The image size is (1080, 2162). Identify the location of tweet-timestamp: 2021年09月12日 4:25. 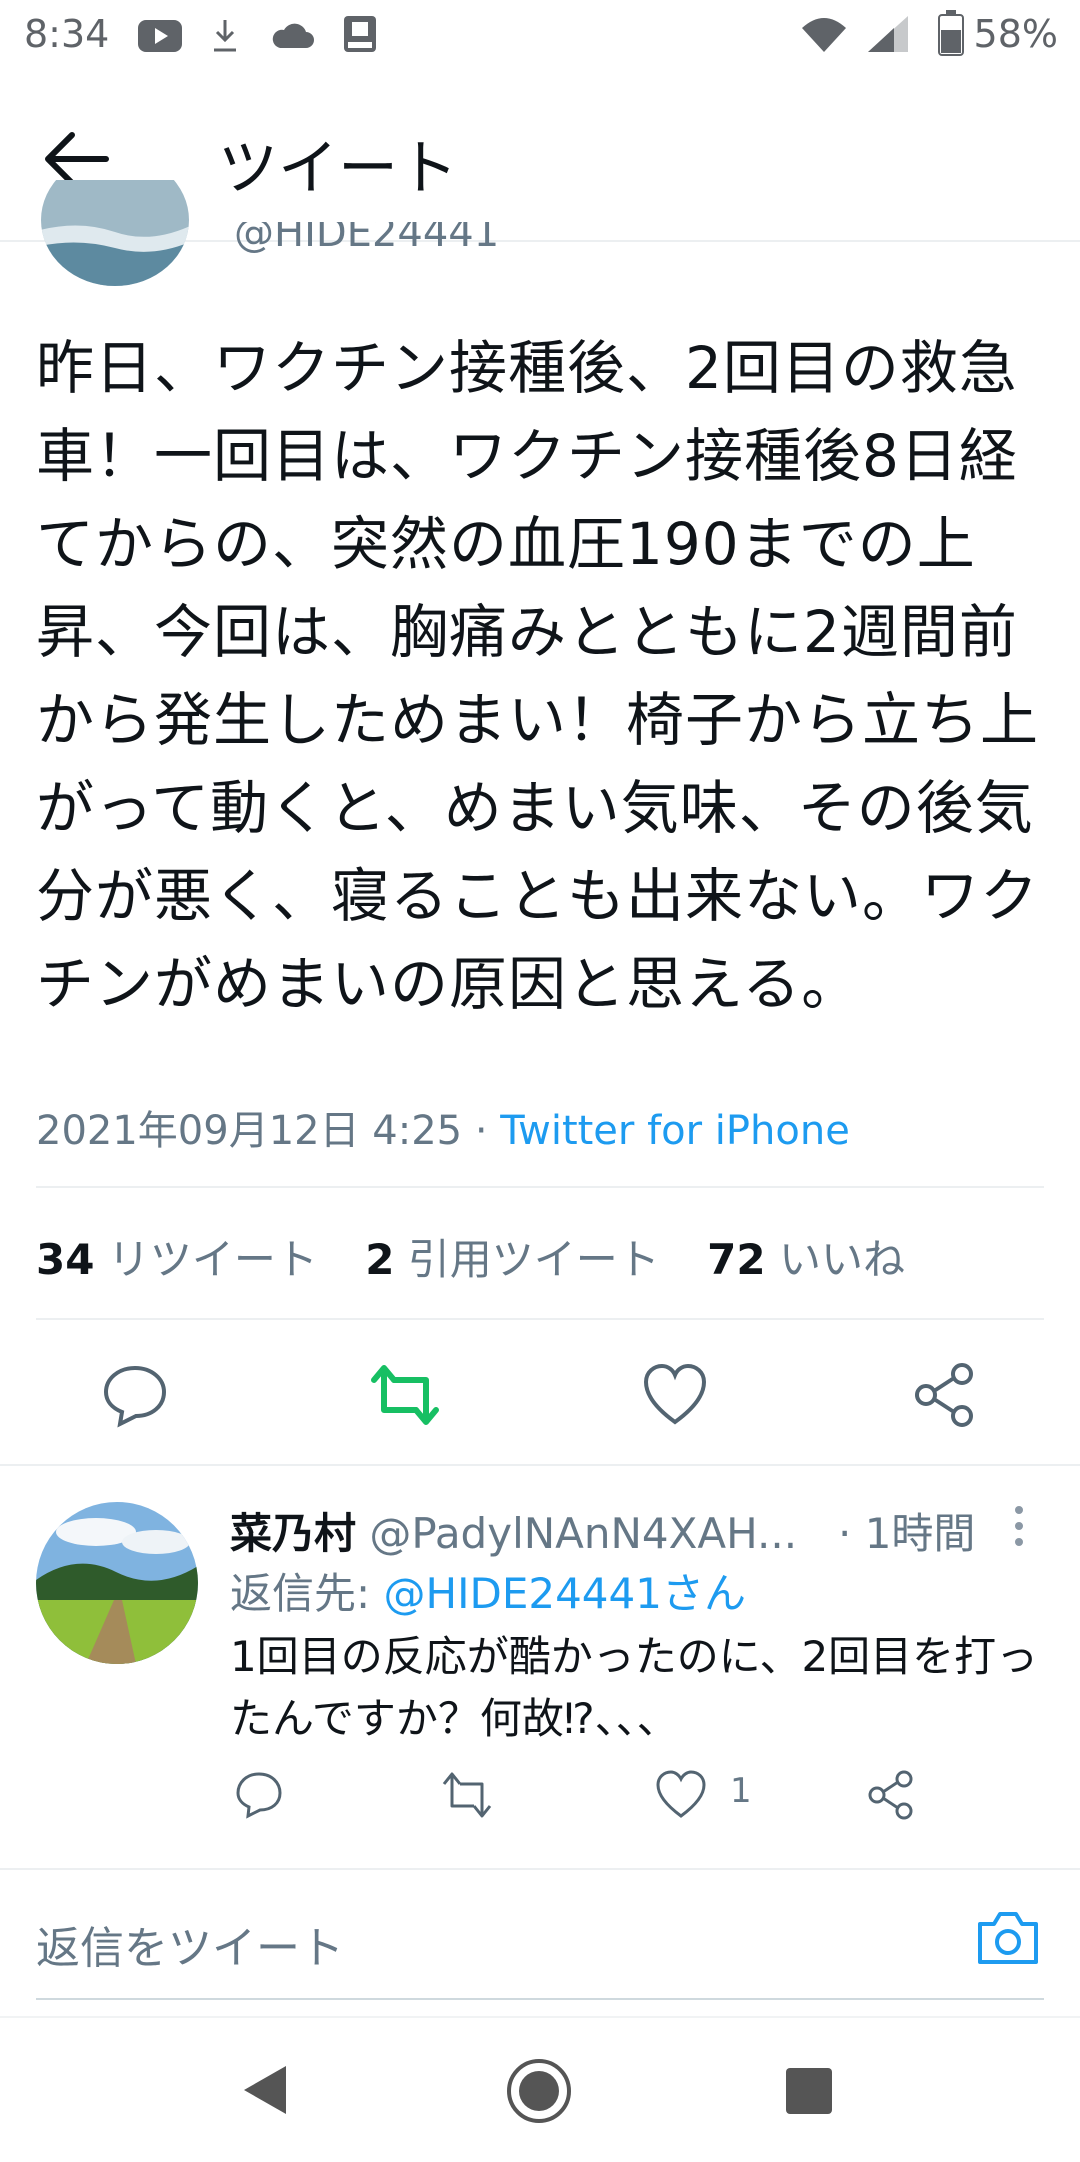
(249, 1131).